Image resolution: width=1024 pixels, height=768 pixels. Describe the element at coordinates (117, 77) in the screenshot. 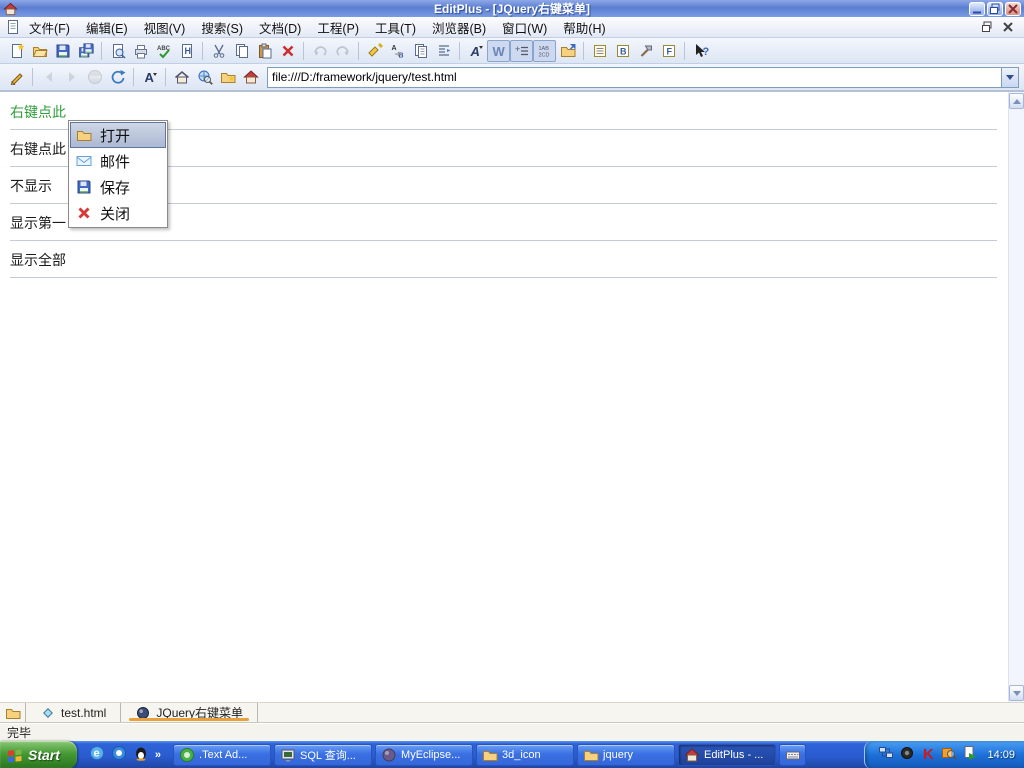

I see `refresh-button` at that location.